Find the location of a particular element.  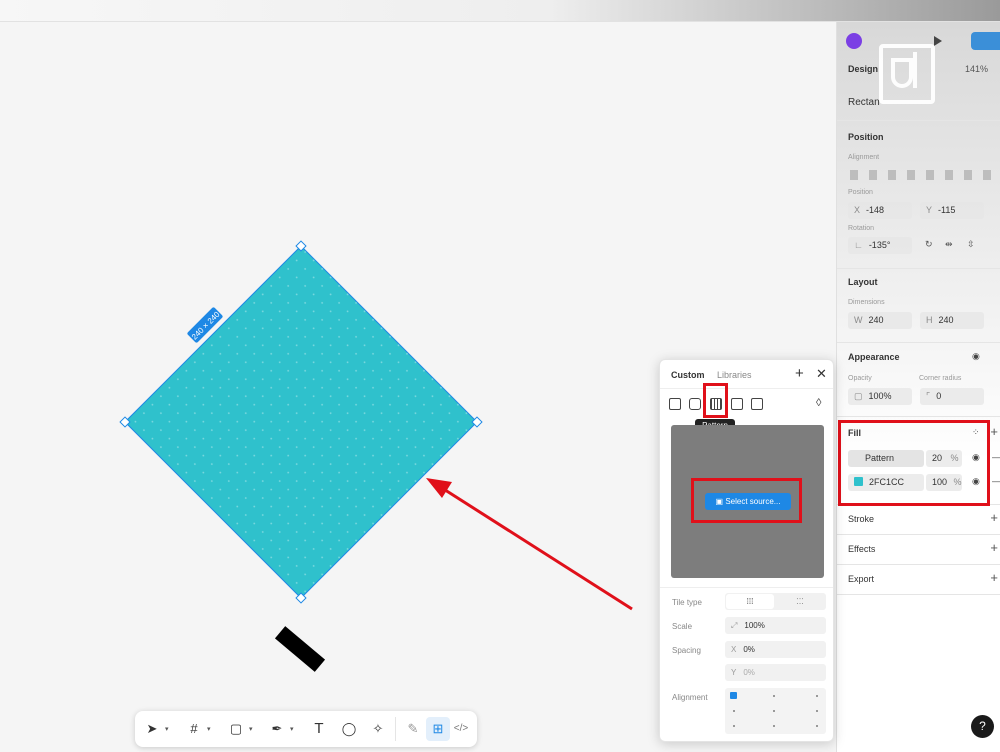

position-label: Position is located at coordinates (860, 192).